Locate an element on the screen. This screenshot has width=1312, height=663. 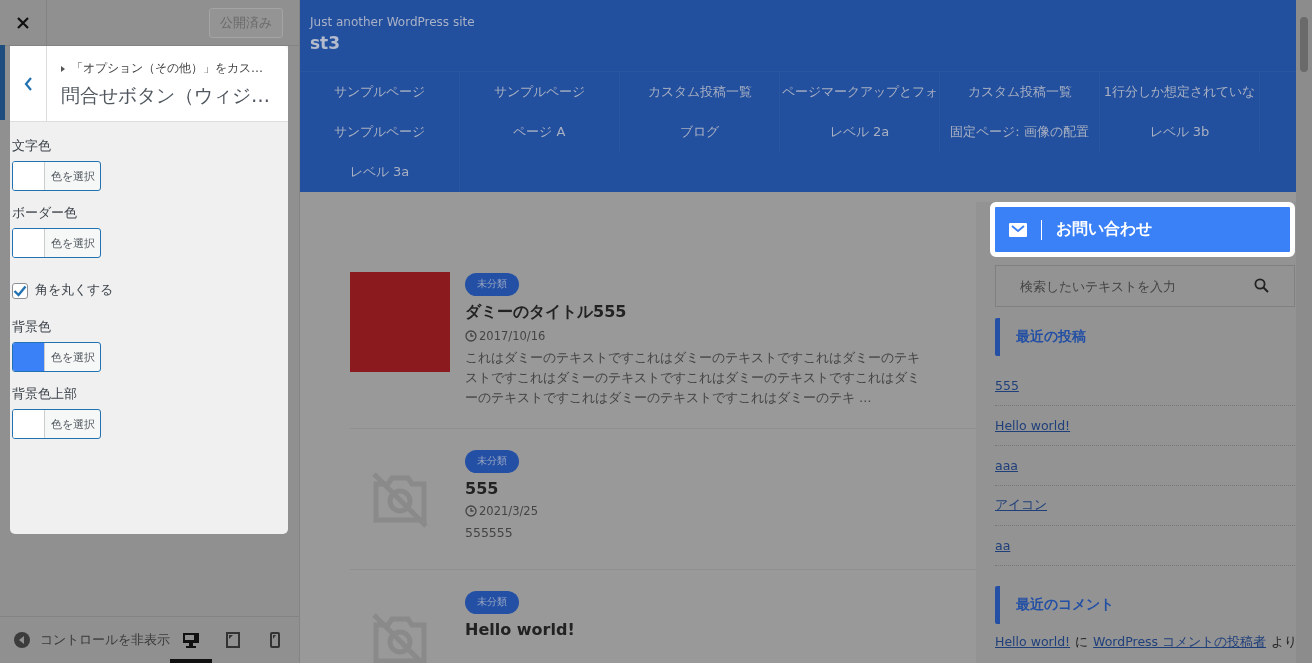
nav-menu-item: レベル 2a is located at coordinates (860, 132).